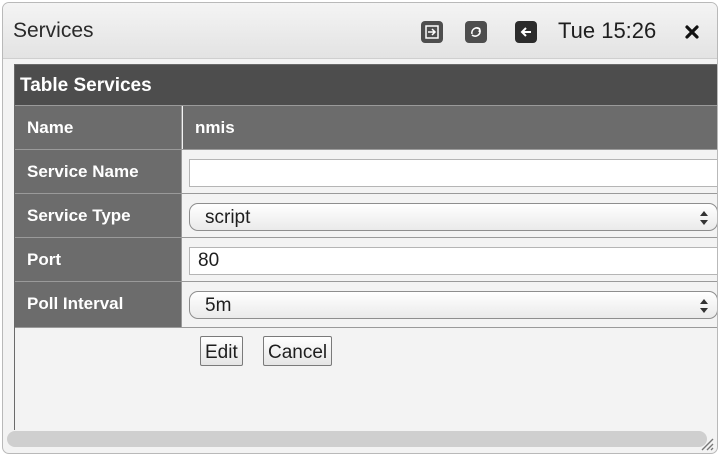  Describe the element at coordinates (218, 305) in the screenshot. I see `poll-interval-value: 5m` at that location.